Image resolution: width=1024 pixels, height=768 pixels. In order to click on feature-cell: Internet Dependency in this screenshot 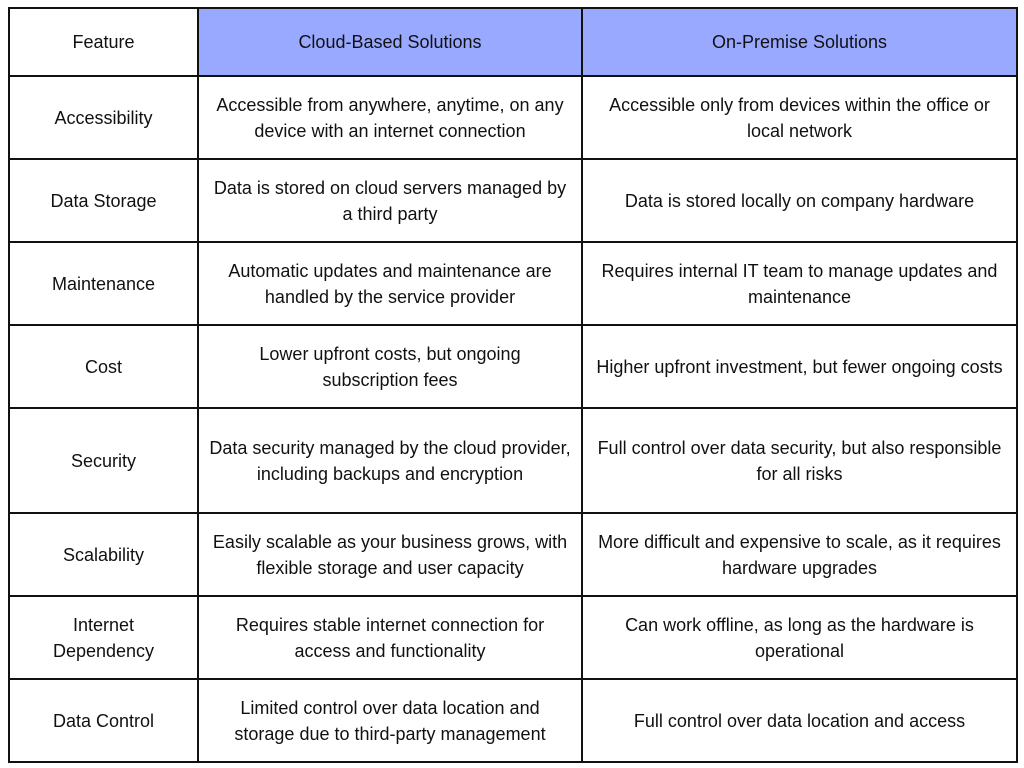, I will do `click(103, 637)`.